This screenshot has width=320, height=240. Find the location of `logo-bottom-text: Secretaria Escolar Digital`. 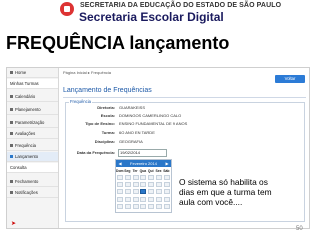

logo-bottom-text: Secretaria Escolar Digital is located at coordinates (151, 17).